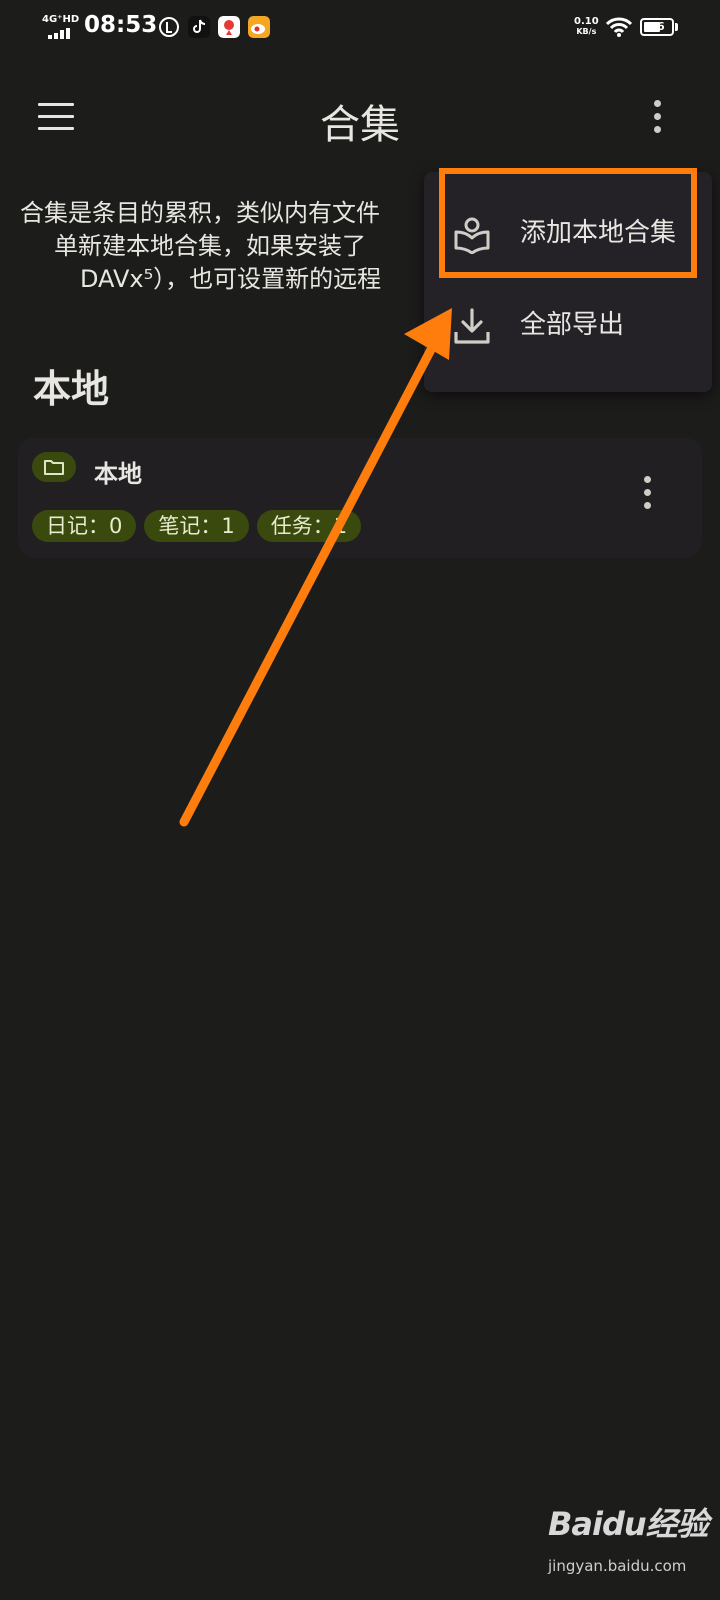  I want to click on collection-title: 本地, so click(118, 474).